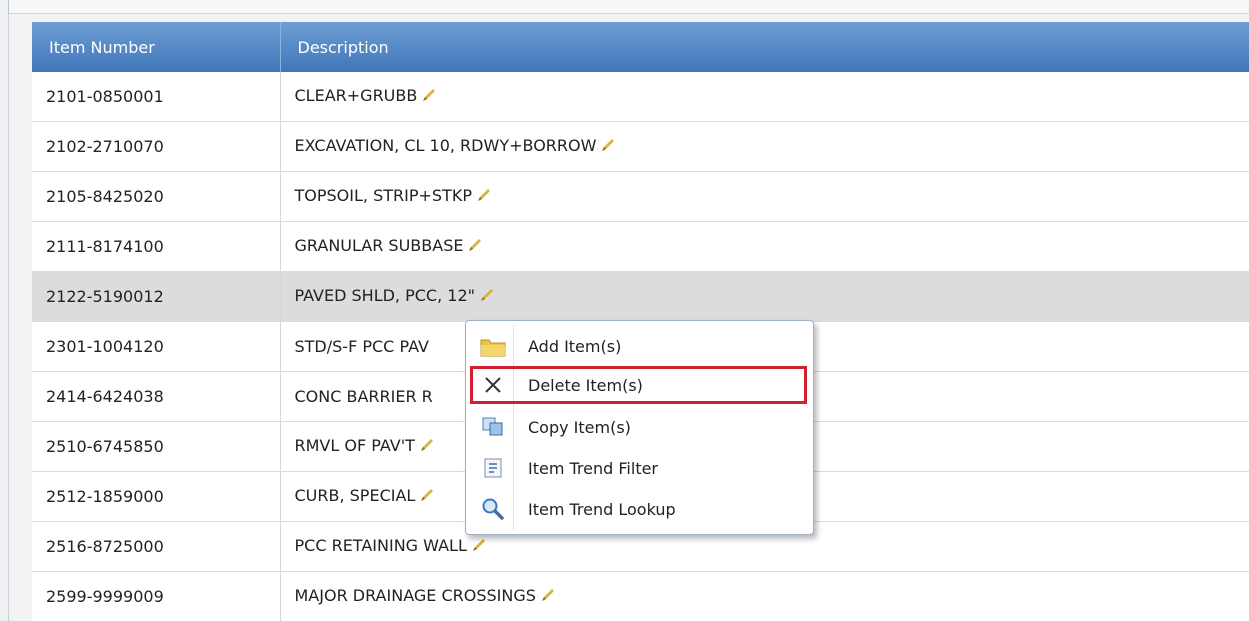 Image resolution: width=1249 pixels, height=621 pixels. What do you see at coordinates (493, 385) in the screenshot?
I see `close-icon` at bounding box center [493, 385].